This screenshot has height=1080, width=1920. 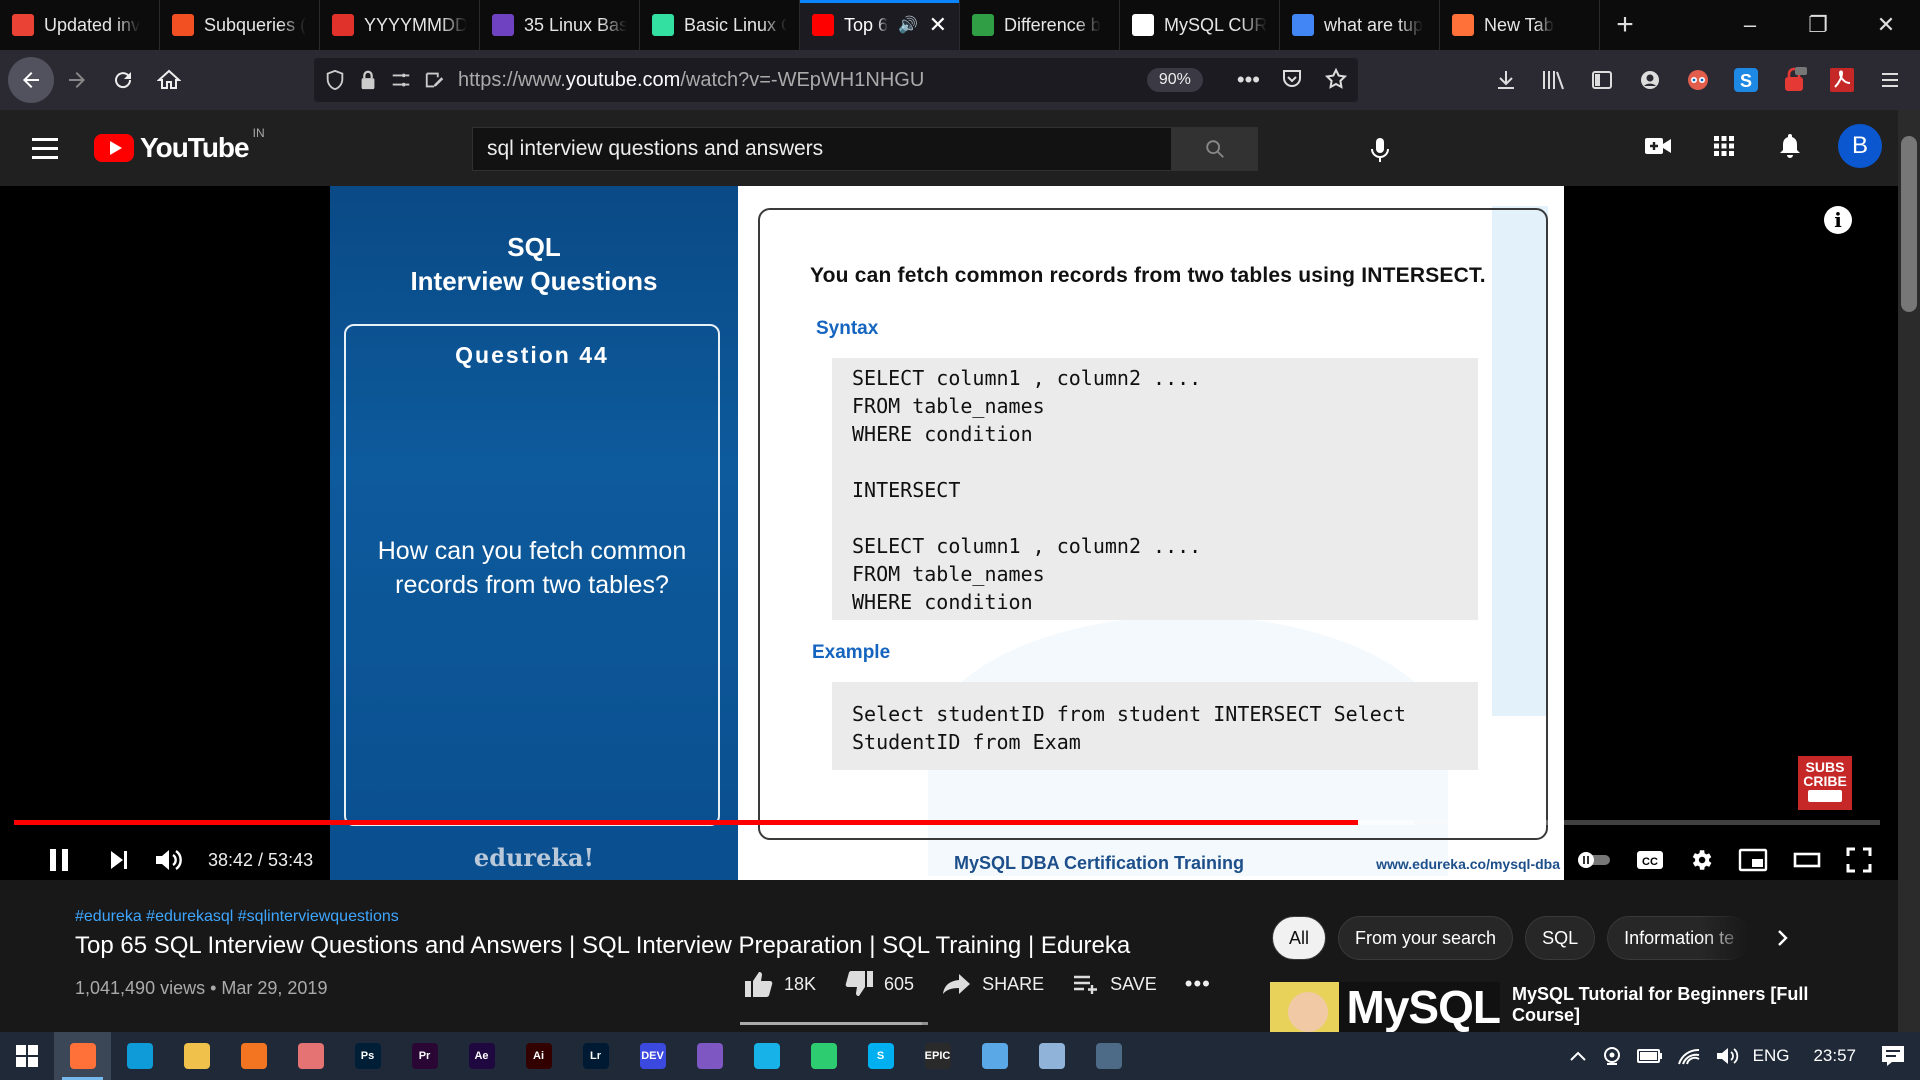 I want to click on input-language: ENG, so click(x=1771, y=1056).